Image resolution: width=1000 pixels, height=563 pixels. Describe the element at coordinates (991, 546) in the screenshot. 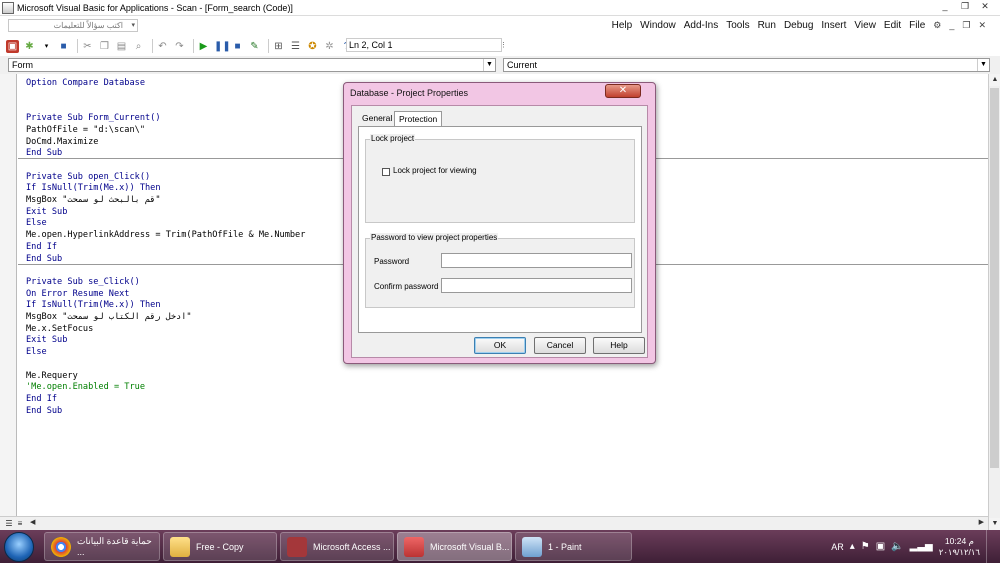

I see `show-desktop-button` at that location.